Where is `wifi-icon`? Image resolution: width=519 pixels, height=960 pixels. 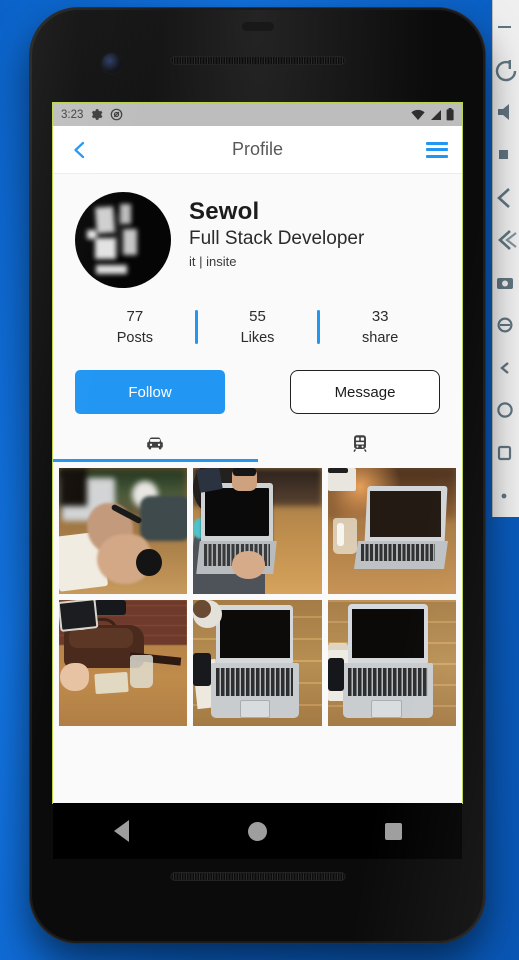
wifi-icon is located at coordinates (418, 115).